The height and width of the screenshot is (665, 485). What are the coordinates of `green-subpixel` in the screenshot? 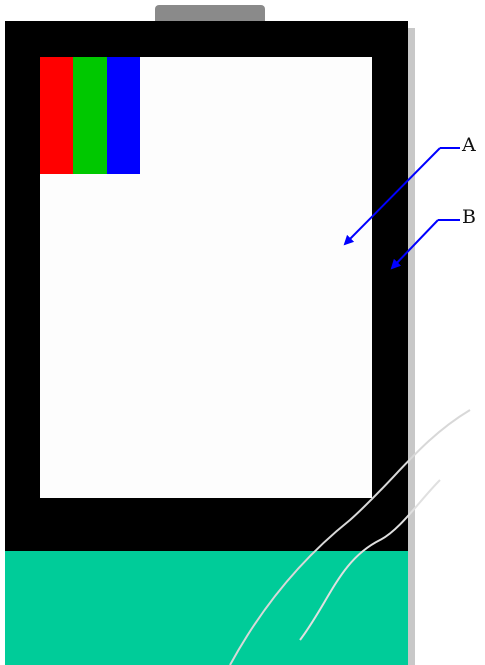 It's located at (90, 115).